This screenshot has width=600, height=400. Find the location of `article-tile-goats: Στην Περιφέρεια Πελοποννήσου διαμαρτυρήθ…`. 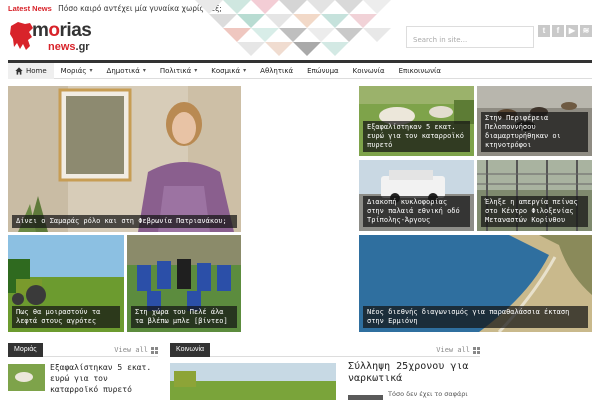

article-tile-goats: Στην Περιφέρεια Πελοποννήσου διαμαρτυρήθ… is located at coordinates (534, 121).